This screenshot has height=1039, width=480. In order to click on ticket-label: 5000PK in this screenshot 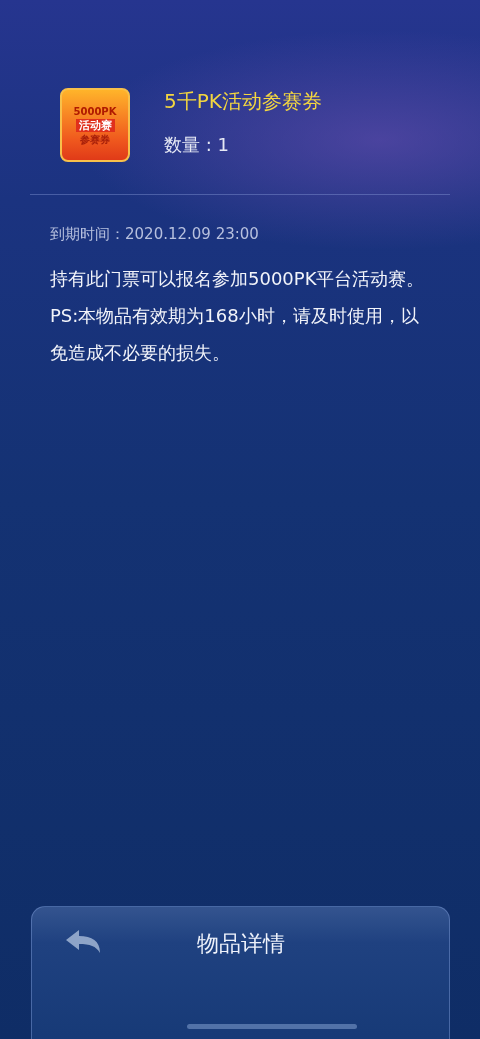, I will do `click(95, 111)`.